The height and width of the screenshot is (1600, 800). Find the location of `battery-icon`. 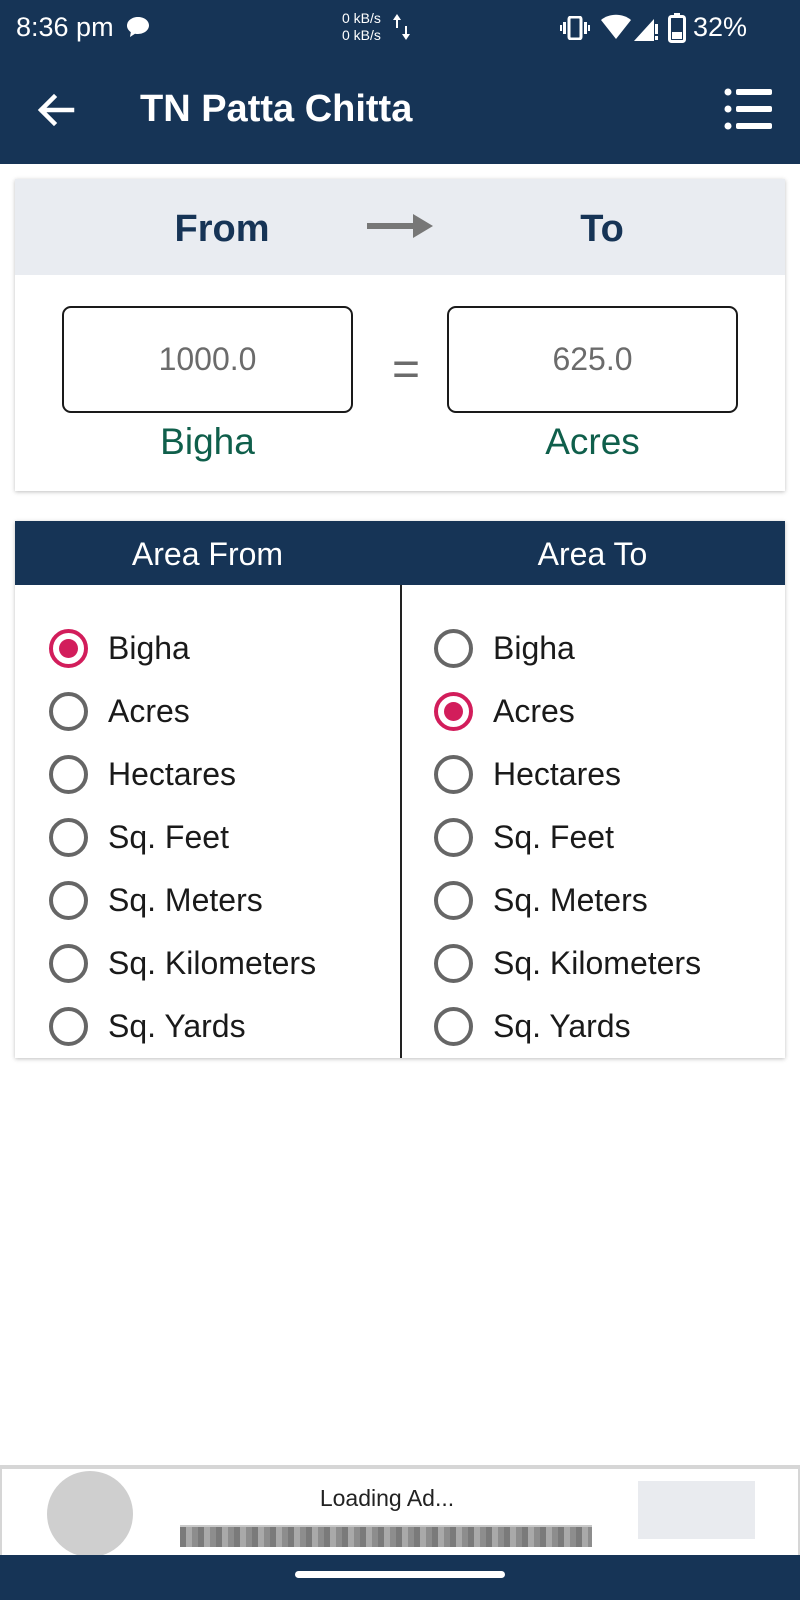

battery-icon is located at coordinates (677, 28).